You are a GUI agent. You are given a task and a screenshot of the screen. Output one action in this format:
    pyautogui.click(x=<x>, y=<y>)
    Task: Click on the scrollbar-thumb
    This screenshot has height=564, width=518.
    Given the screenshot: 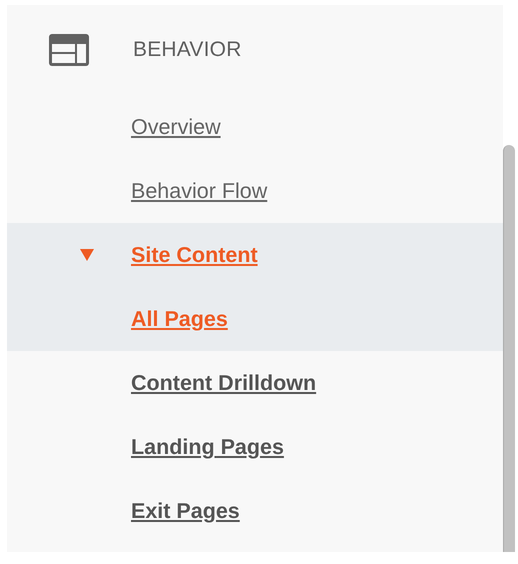 What is the action you would take?
    pyautogui.click(x=509, y=348)
    